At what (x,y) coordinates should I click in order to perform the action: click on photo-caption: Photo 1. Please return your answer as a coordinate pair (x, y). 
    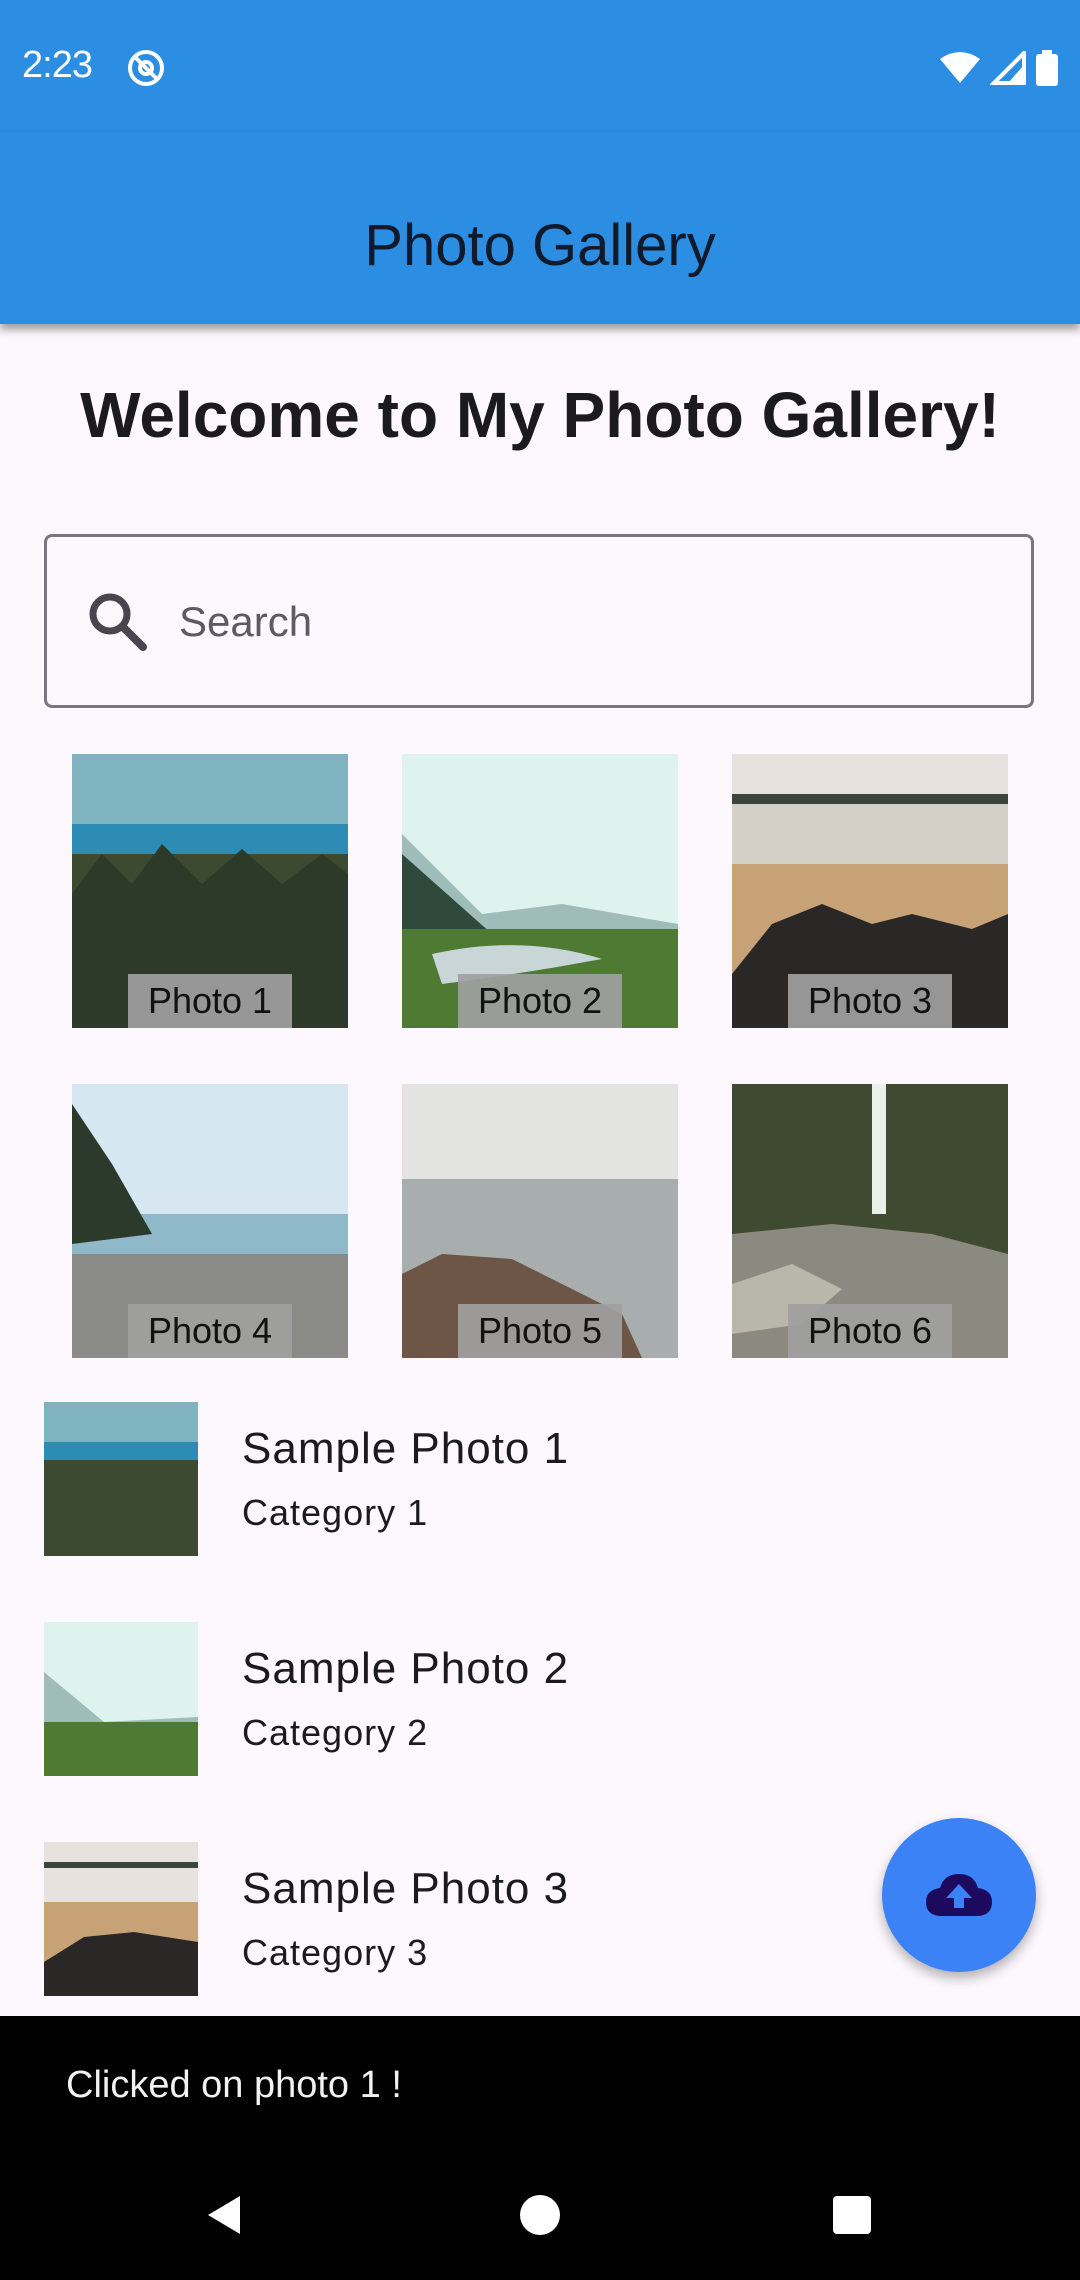
    Looking at the image, I should click on (210, 1001).